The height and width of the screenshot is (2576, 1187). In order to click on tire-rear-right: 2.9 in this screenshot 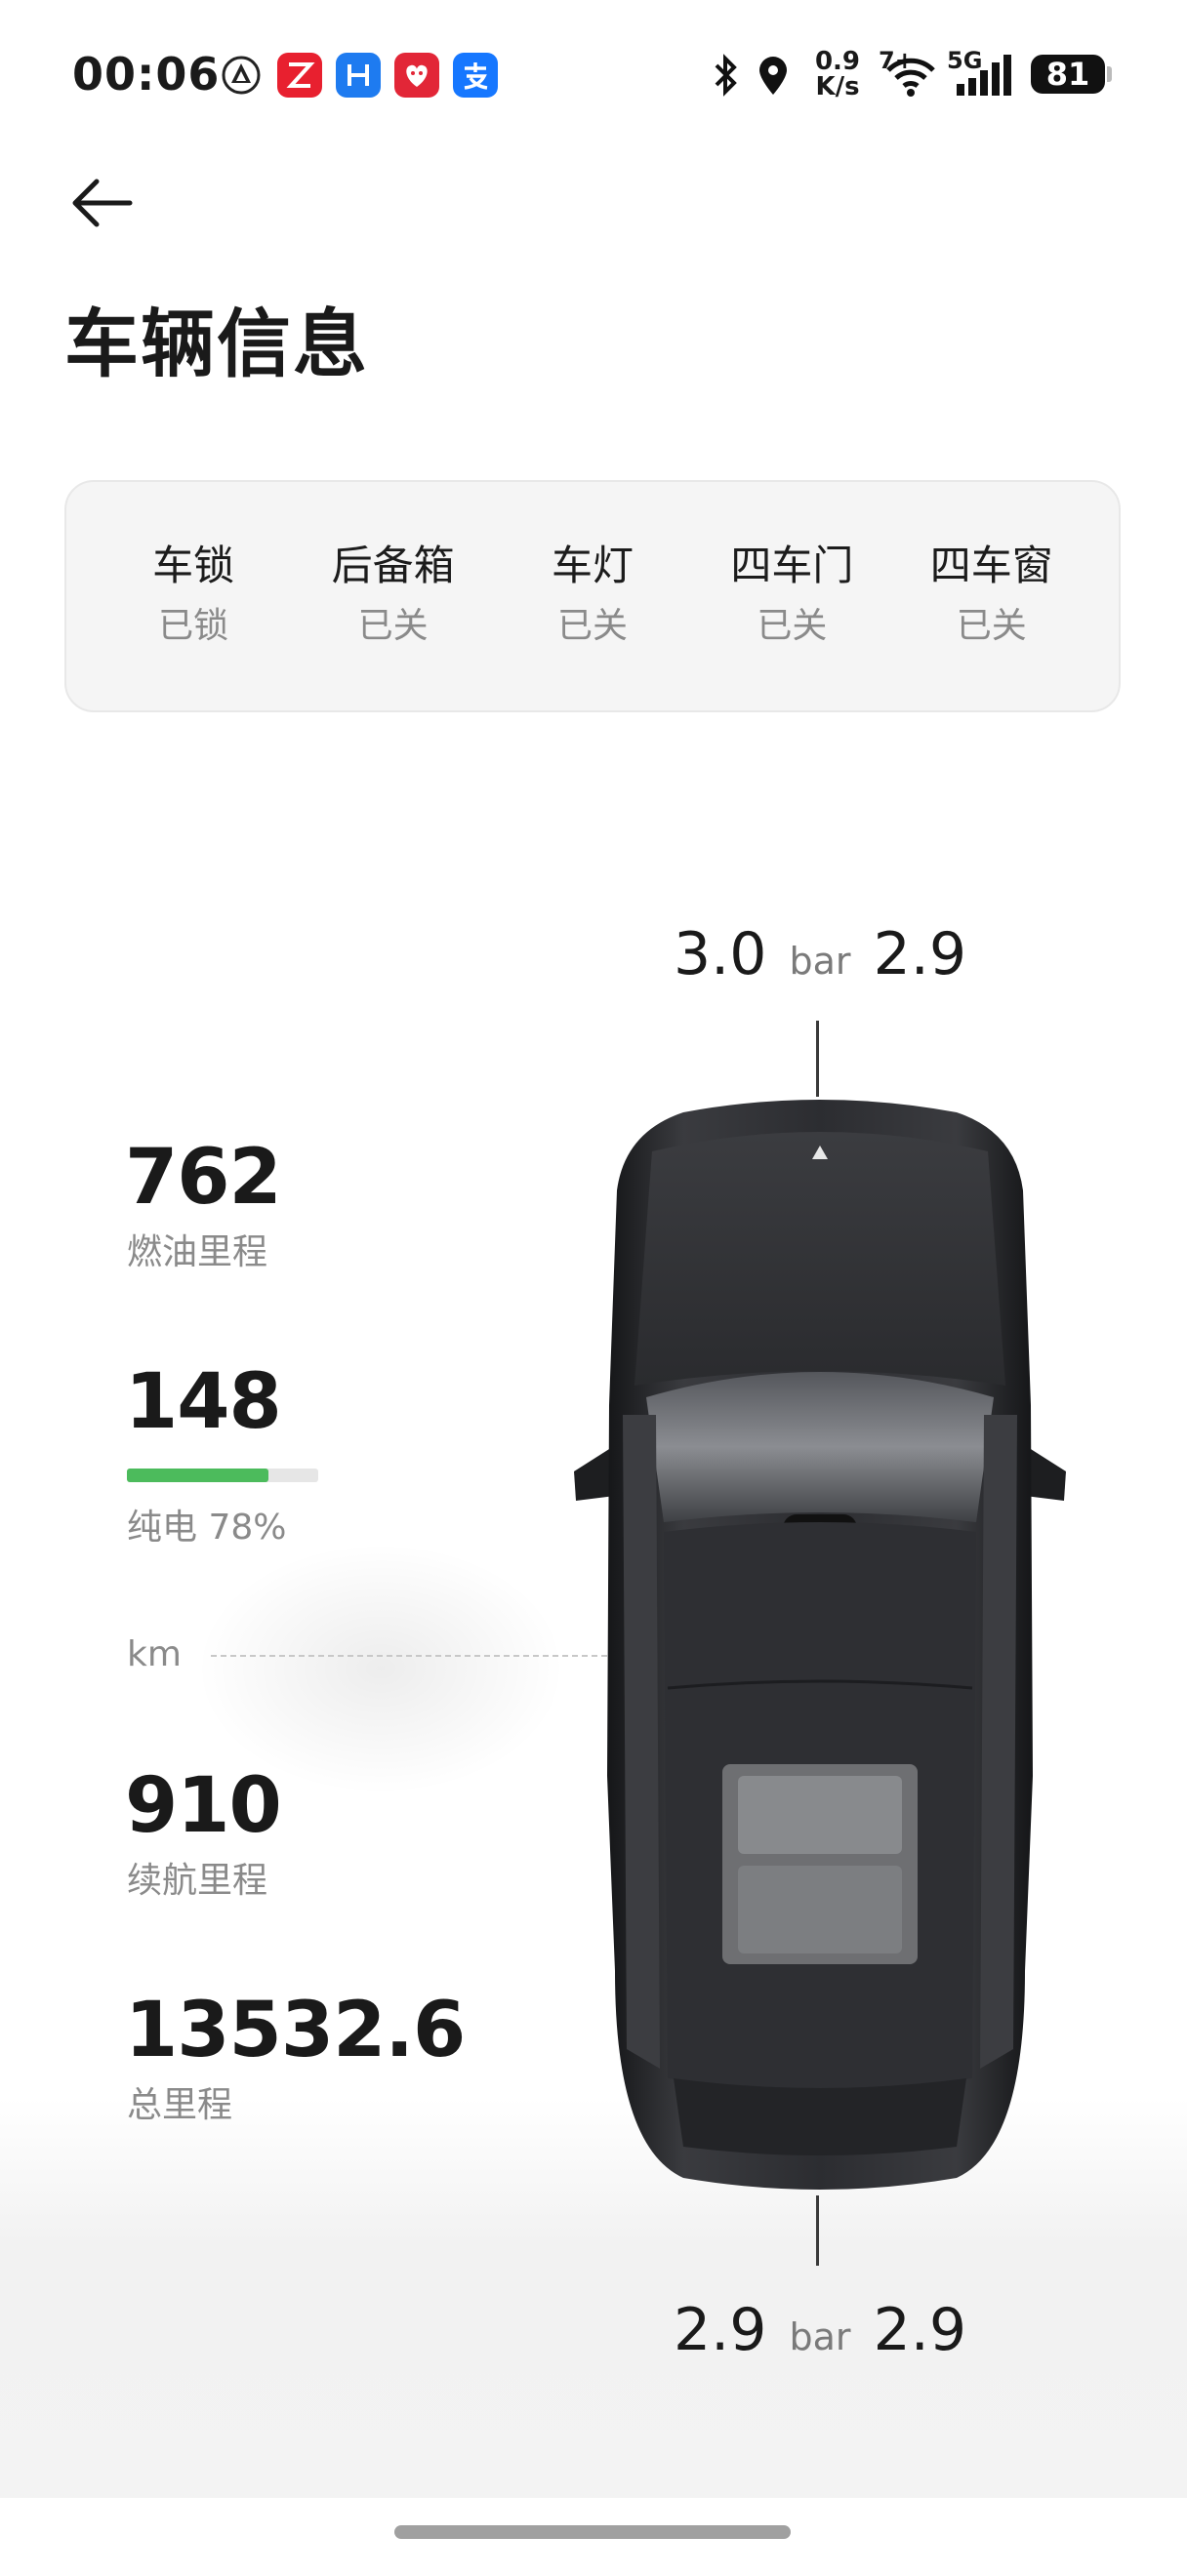, I will do `click(919, 2330)`.